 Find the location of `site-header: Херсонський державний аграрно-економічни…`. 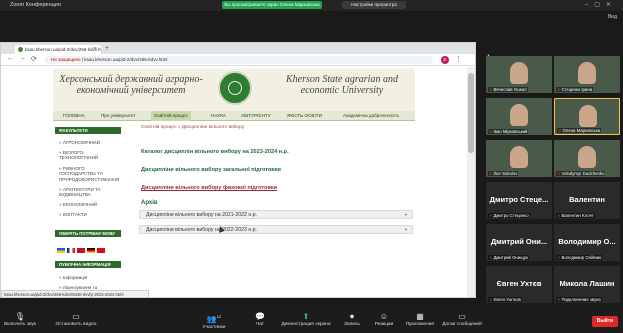

site-header: Херсонський державний аграрно-економічни… is located at coordinates (234, 90).